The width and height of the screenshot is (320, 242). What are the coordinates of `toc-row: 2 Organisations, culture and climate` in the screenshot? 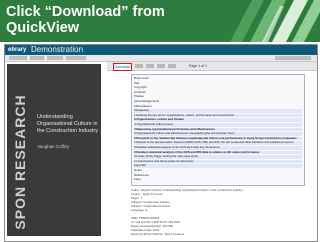 It's located at (218, 120).